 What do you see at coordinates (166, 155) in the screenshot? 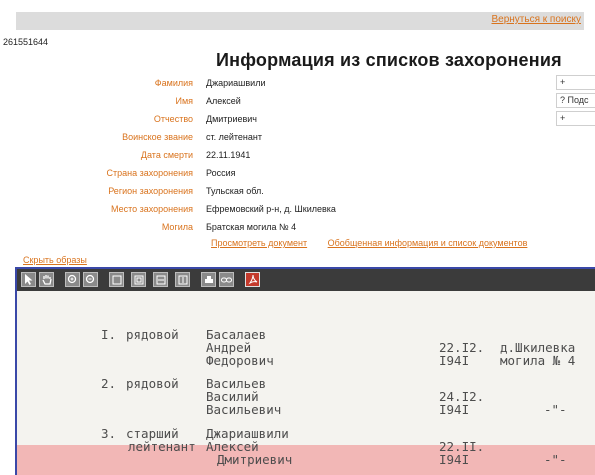
I see `field-label: Дата смерти` at bounding box center [166, 155].